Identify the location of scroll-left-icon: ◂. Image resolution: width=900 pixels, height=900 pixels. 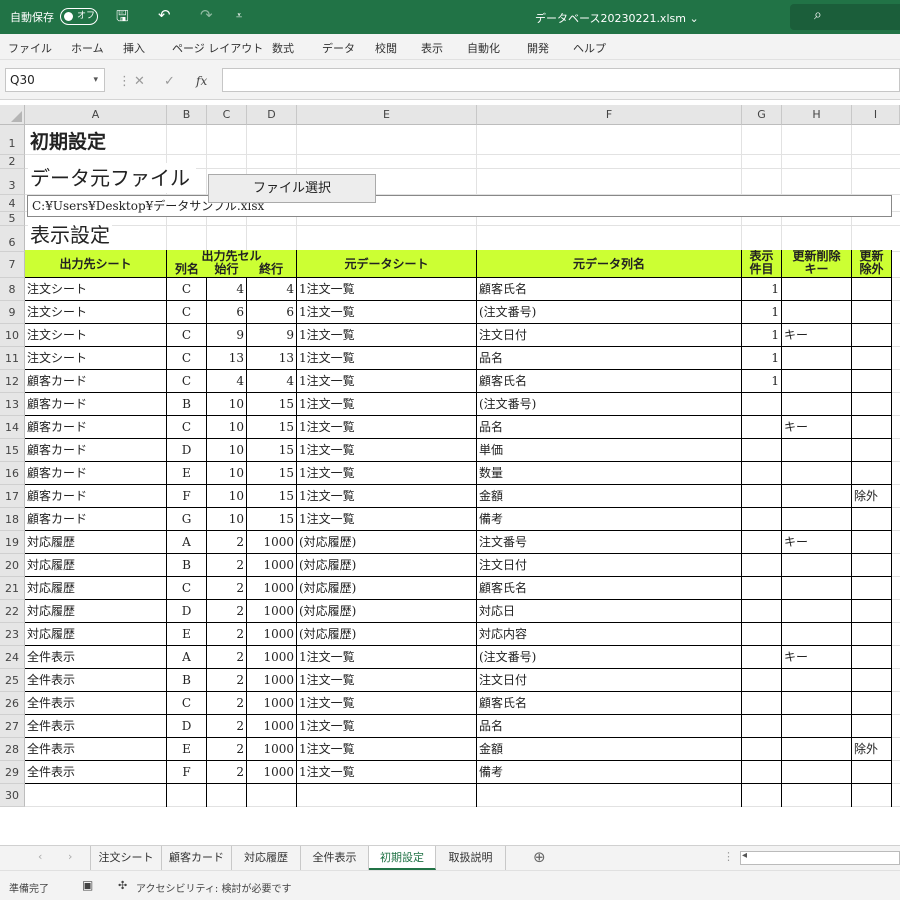
(744, 855).